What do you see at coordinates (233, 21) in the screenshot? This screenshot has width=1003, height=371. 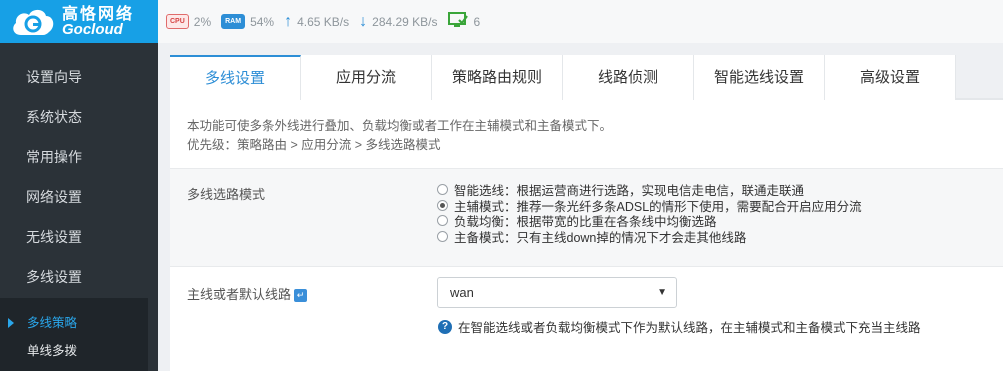 I see `ram-icon: RAM` at bounding box center [233, 21].